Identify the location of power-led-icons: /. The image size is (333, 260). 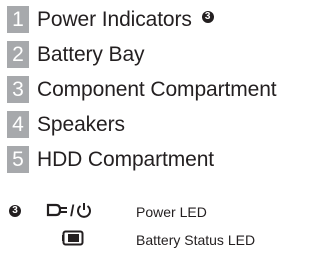
(69, 212).